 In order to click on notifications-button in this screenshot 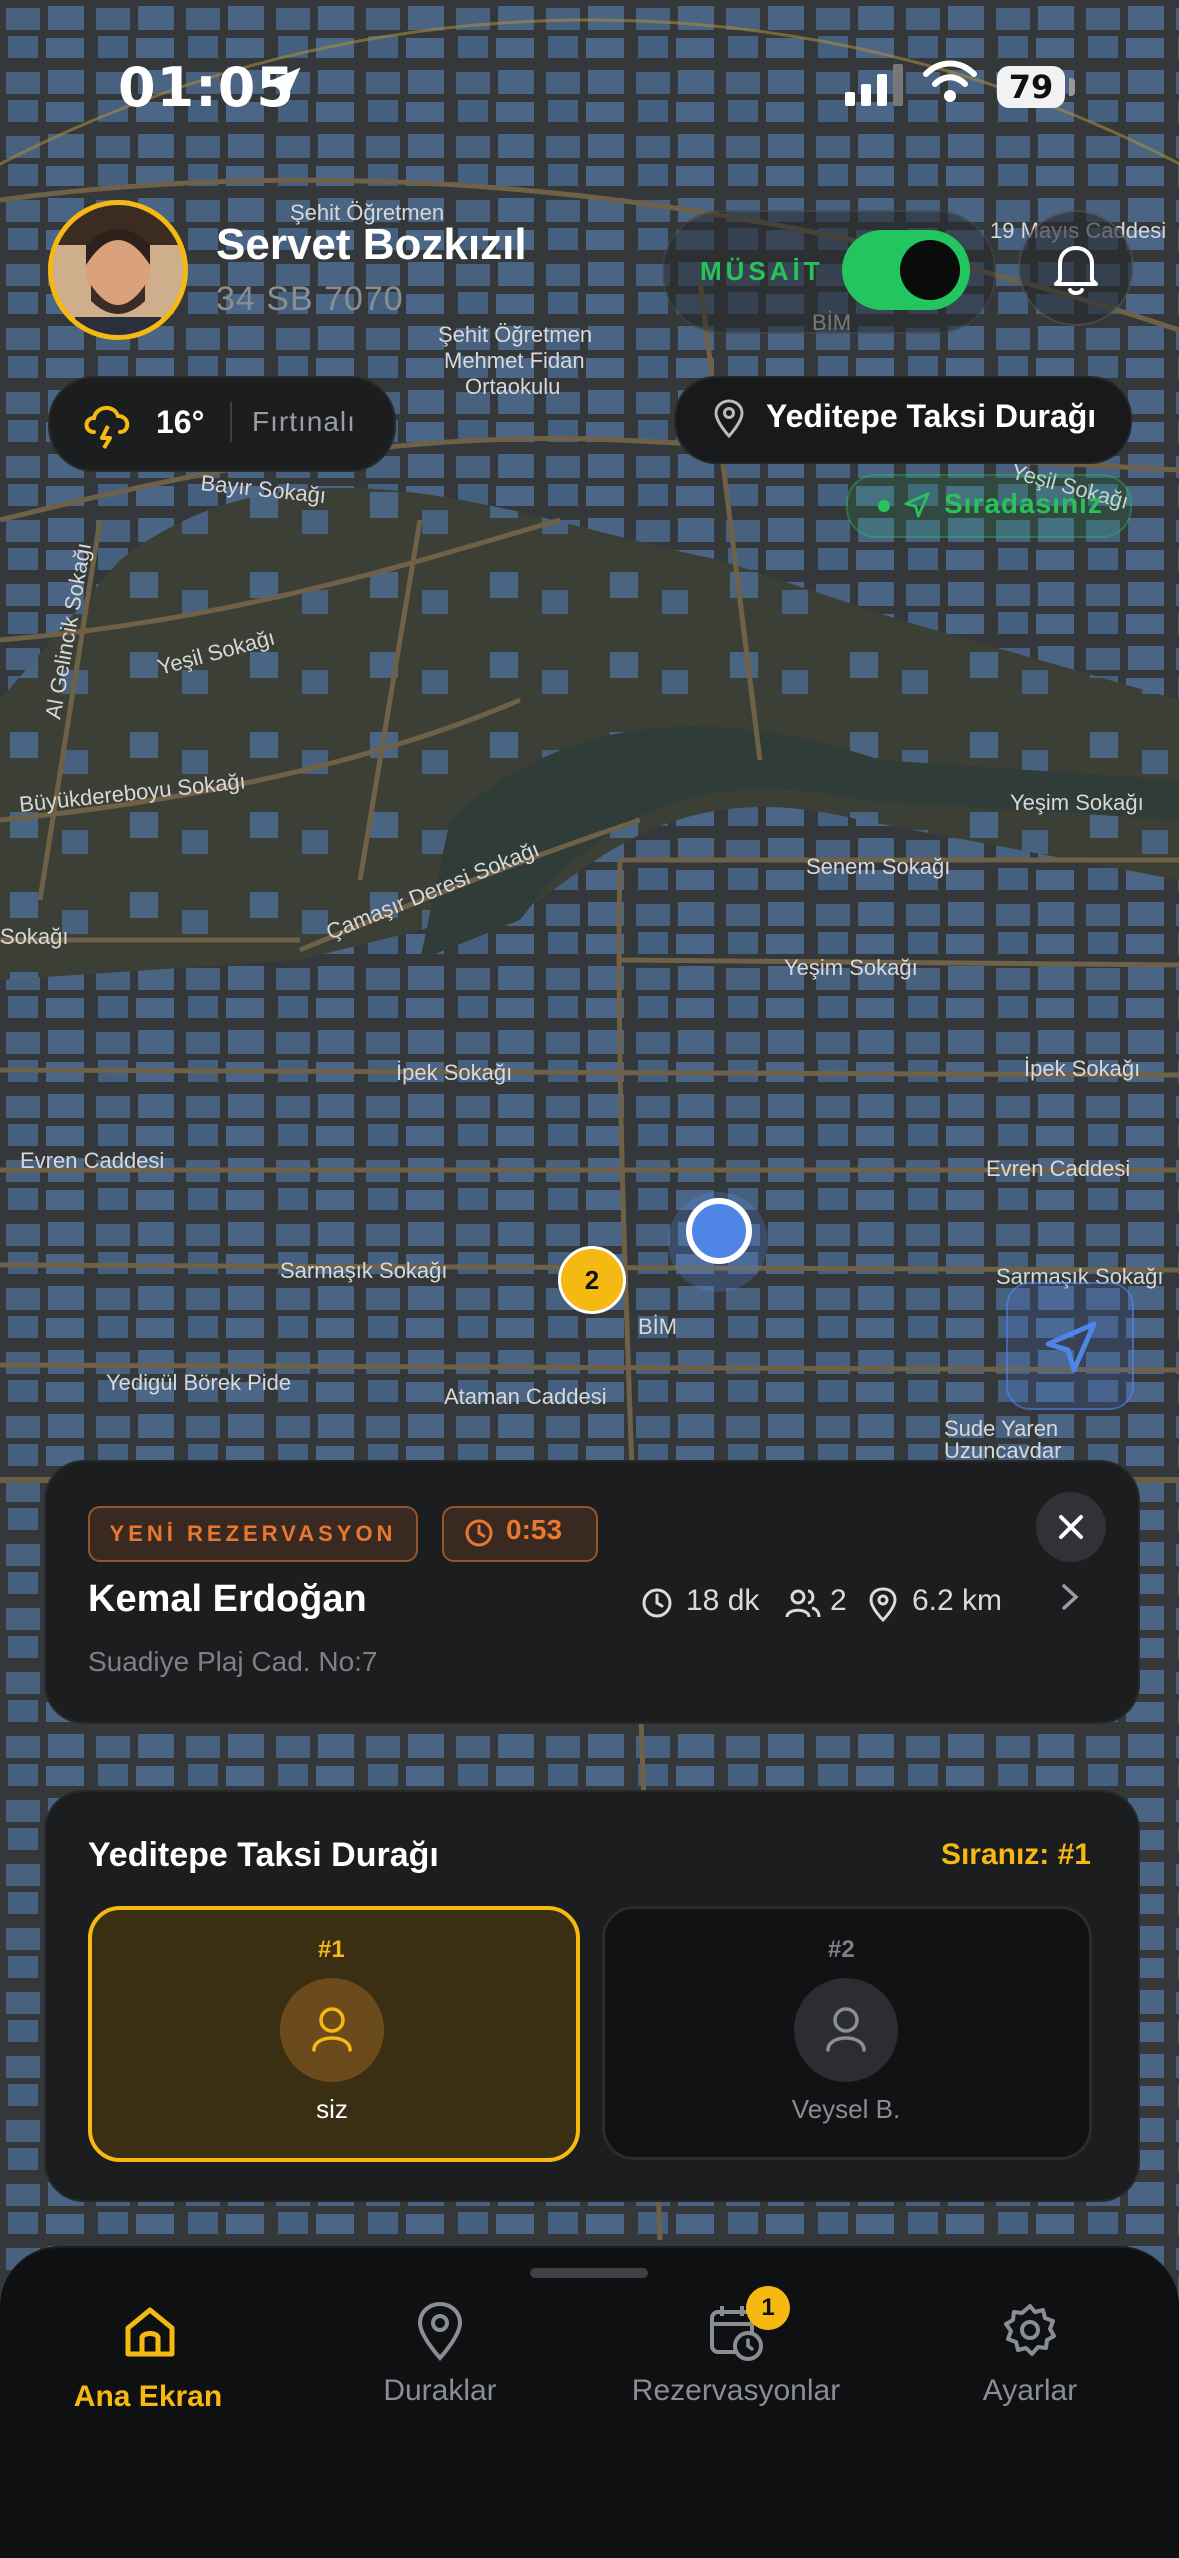, I will do `click(1076, 268)`.